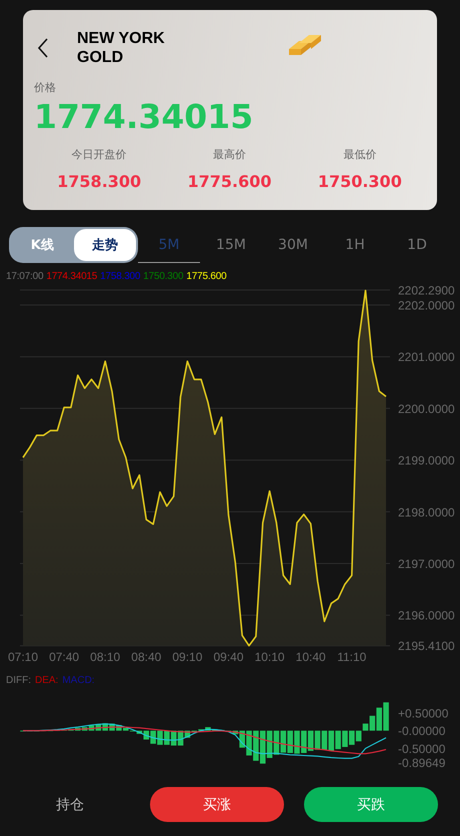 Image resolution: width=460 pixels, height=836 pixels. Describe the element at coordinates (422, 731) in the screenshot. I see `axis-label: -0.00000` at that location.